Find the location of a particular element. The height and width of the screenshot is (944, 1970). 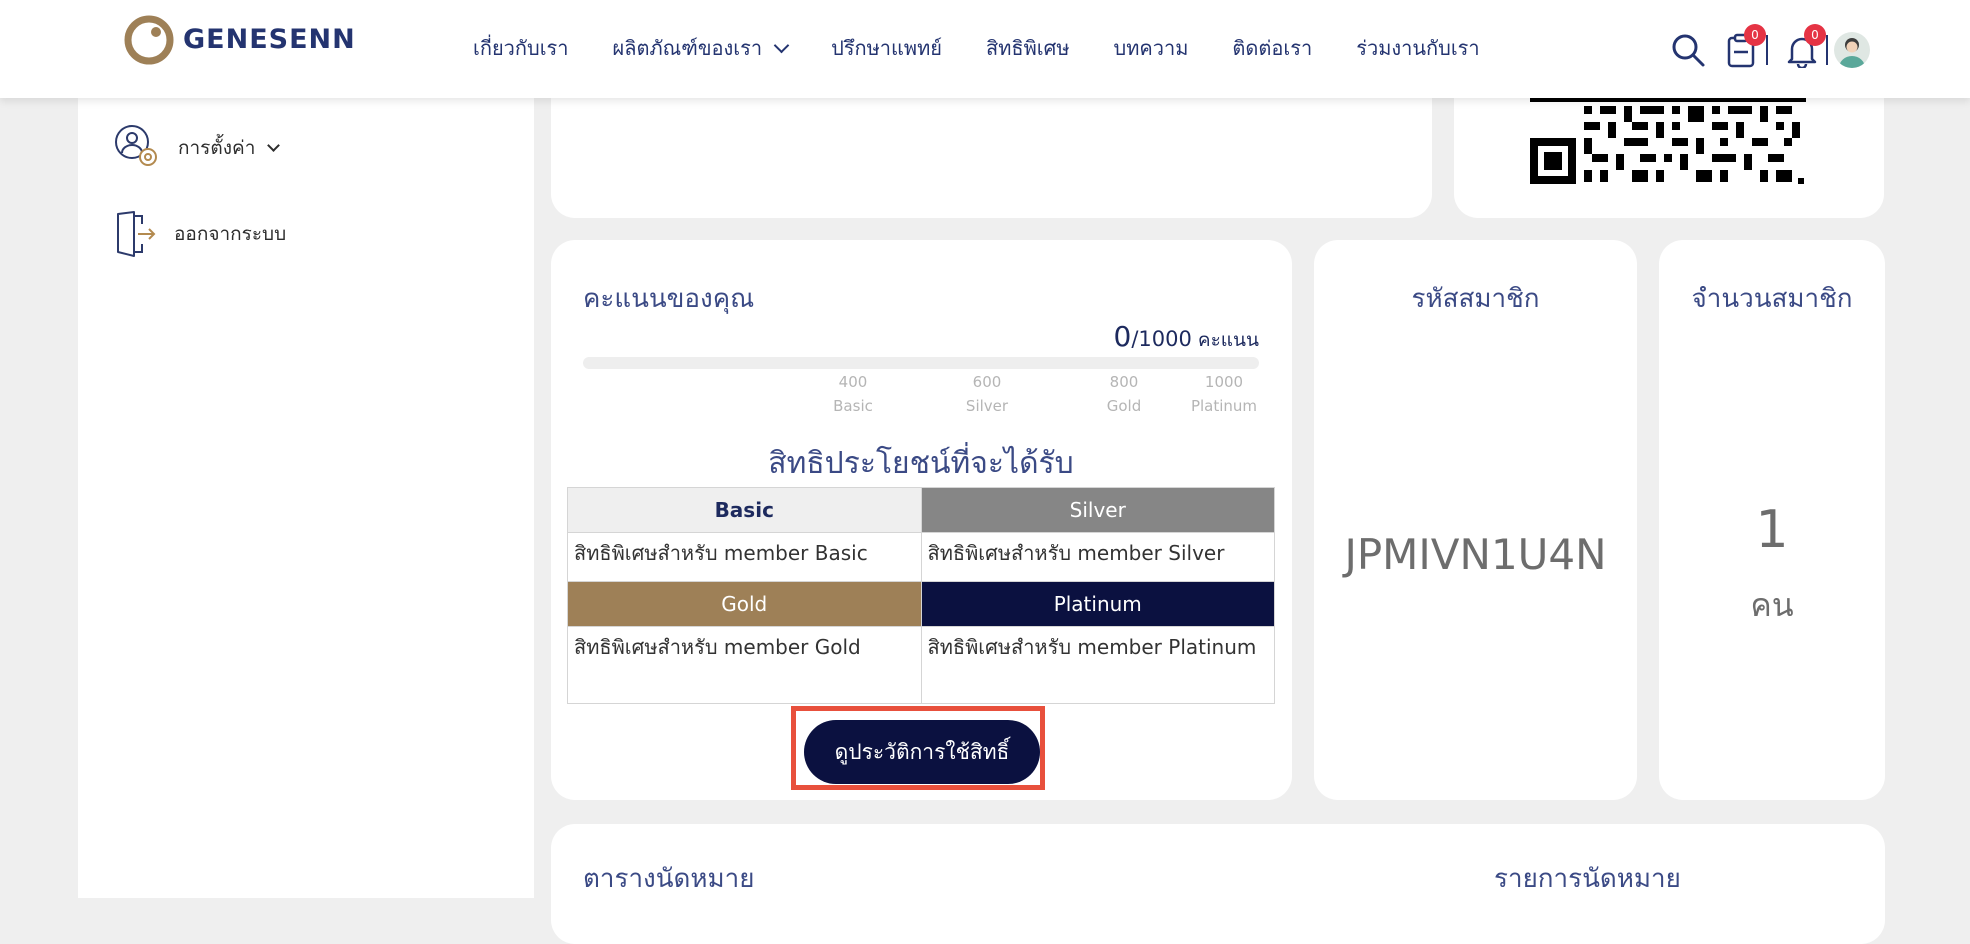

points-progress-bar is located at coordinates (921, 363).